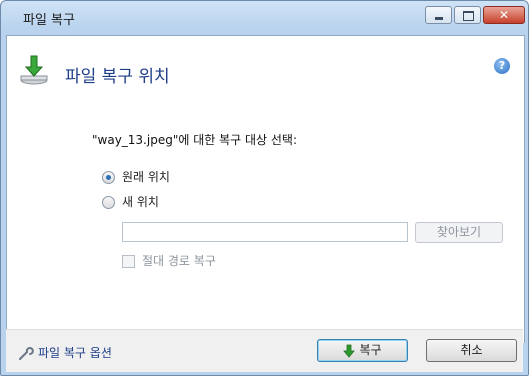 The width and height of the screenshot is (529, 376). Describe the element at coordinates (265, 232) in the screenshot. I see `path-input` at that location.